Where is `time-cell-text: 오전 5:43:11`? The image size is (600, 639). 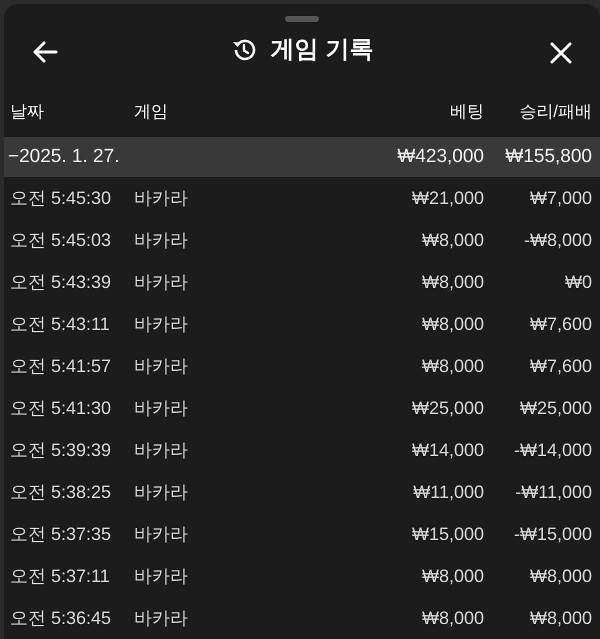
time-cell-text: 오전 5:43:11 is located at coordinates (60, 324).